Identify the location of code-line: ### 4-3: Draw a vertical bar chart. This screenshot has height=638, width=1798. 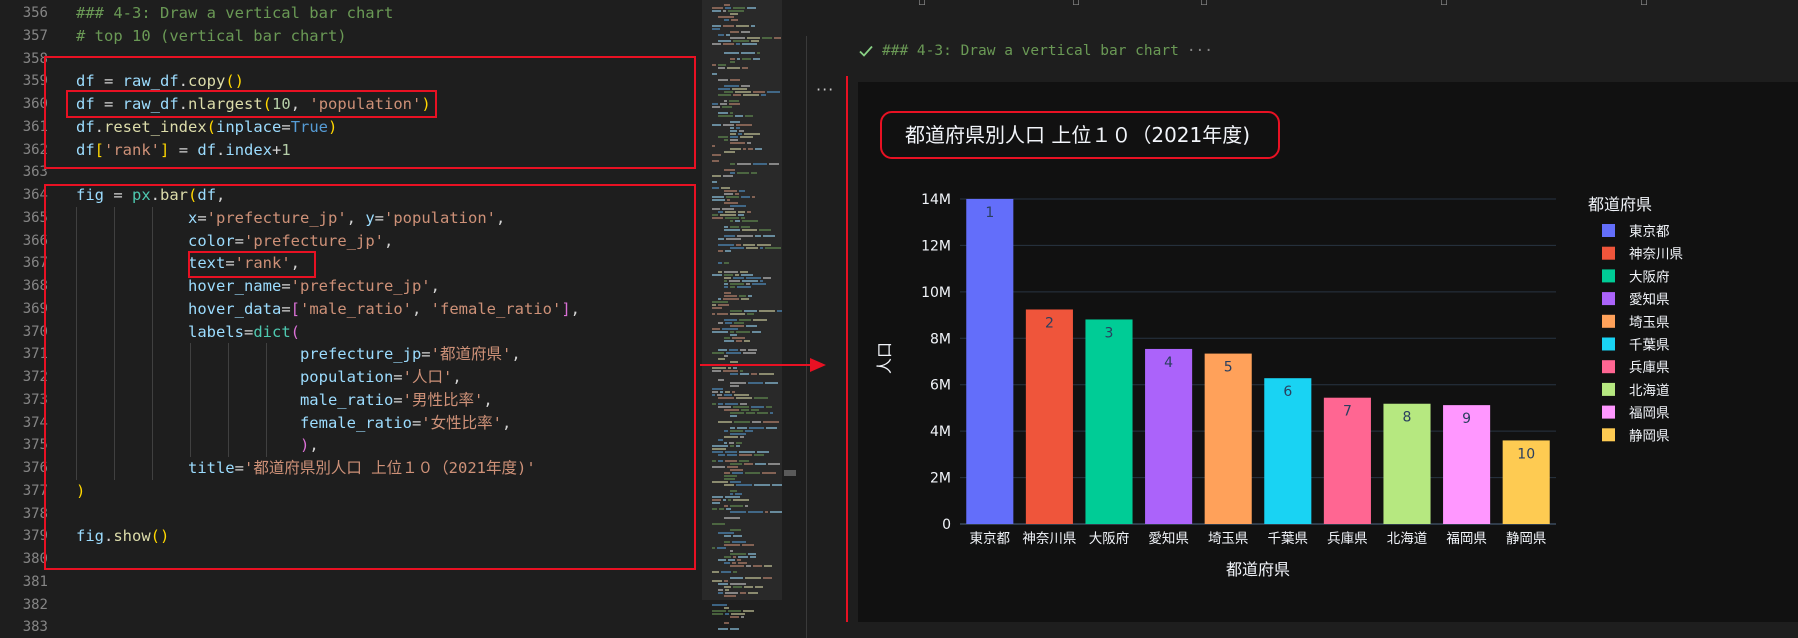
(234, 13).